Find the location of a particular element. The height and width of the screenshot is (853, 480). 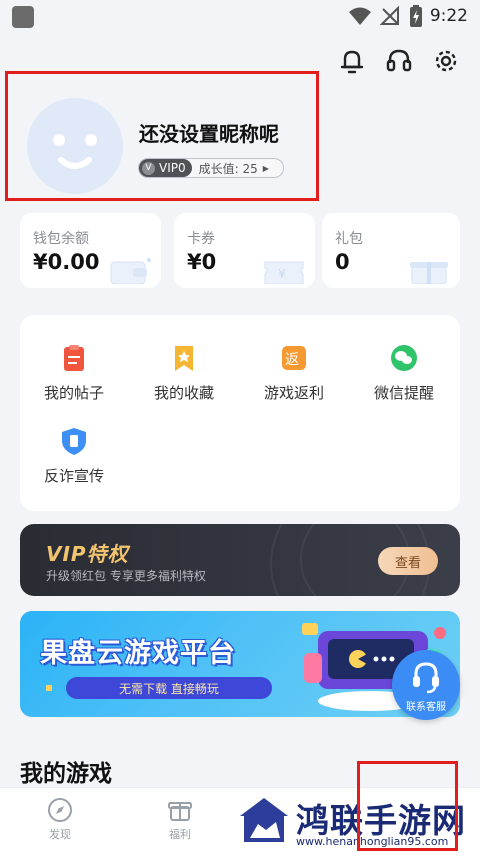

clock: 9:22 is located at coordinates (448, 16).